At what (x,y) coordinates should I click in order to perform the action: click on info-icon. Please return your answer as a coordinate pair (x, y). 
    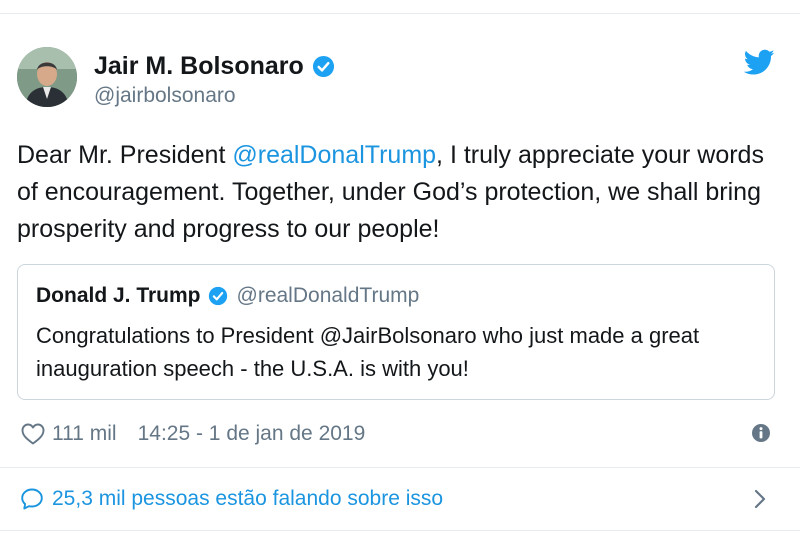
    Looking at the image, I should click on (761, 433).